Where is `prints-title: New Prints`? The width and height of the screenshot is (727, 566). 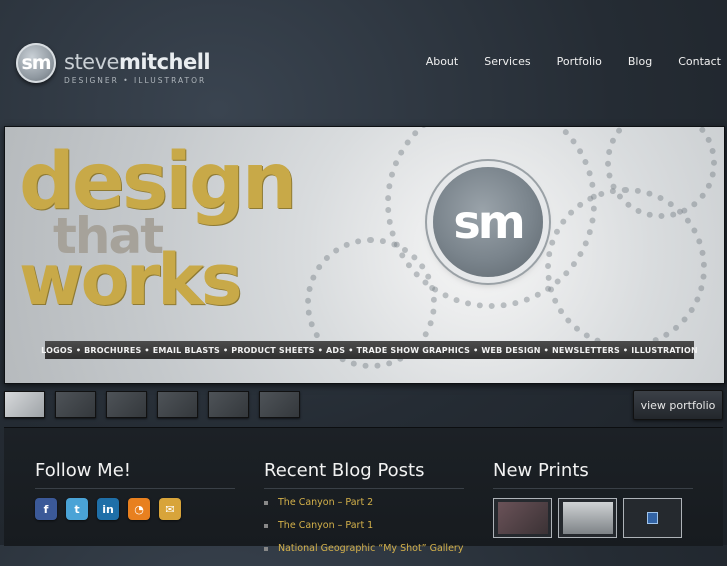 prints-title: New Prints is located at coordinates (593, 474).